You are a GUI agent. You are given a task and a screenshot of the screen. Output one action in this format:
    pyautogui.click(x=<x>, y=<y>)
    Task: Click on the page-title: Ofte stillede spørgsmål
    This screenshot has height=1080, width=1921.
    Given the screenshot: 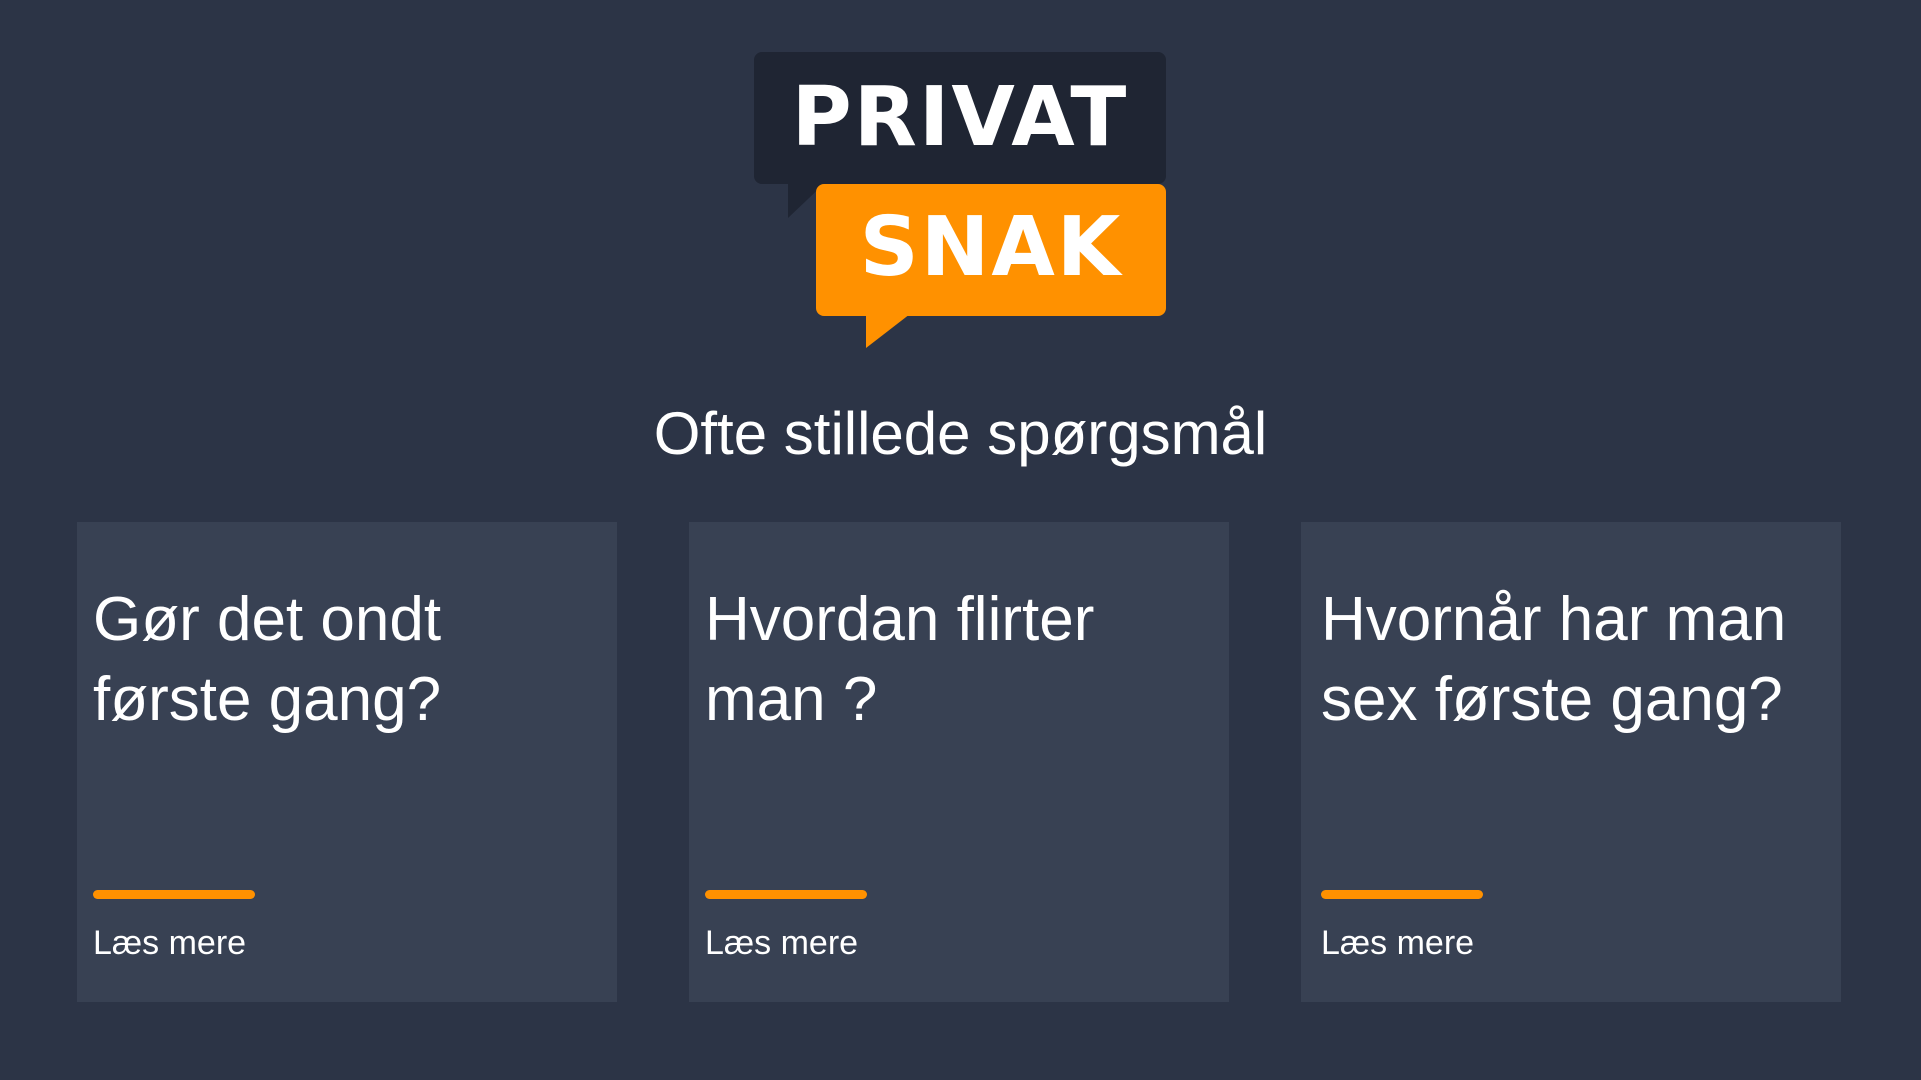 What is the action you would take?
    pyautogui.click(x=960, y=433)
    